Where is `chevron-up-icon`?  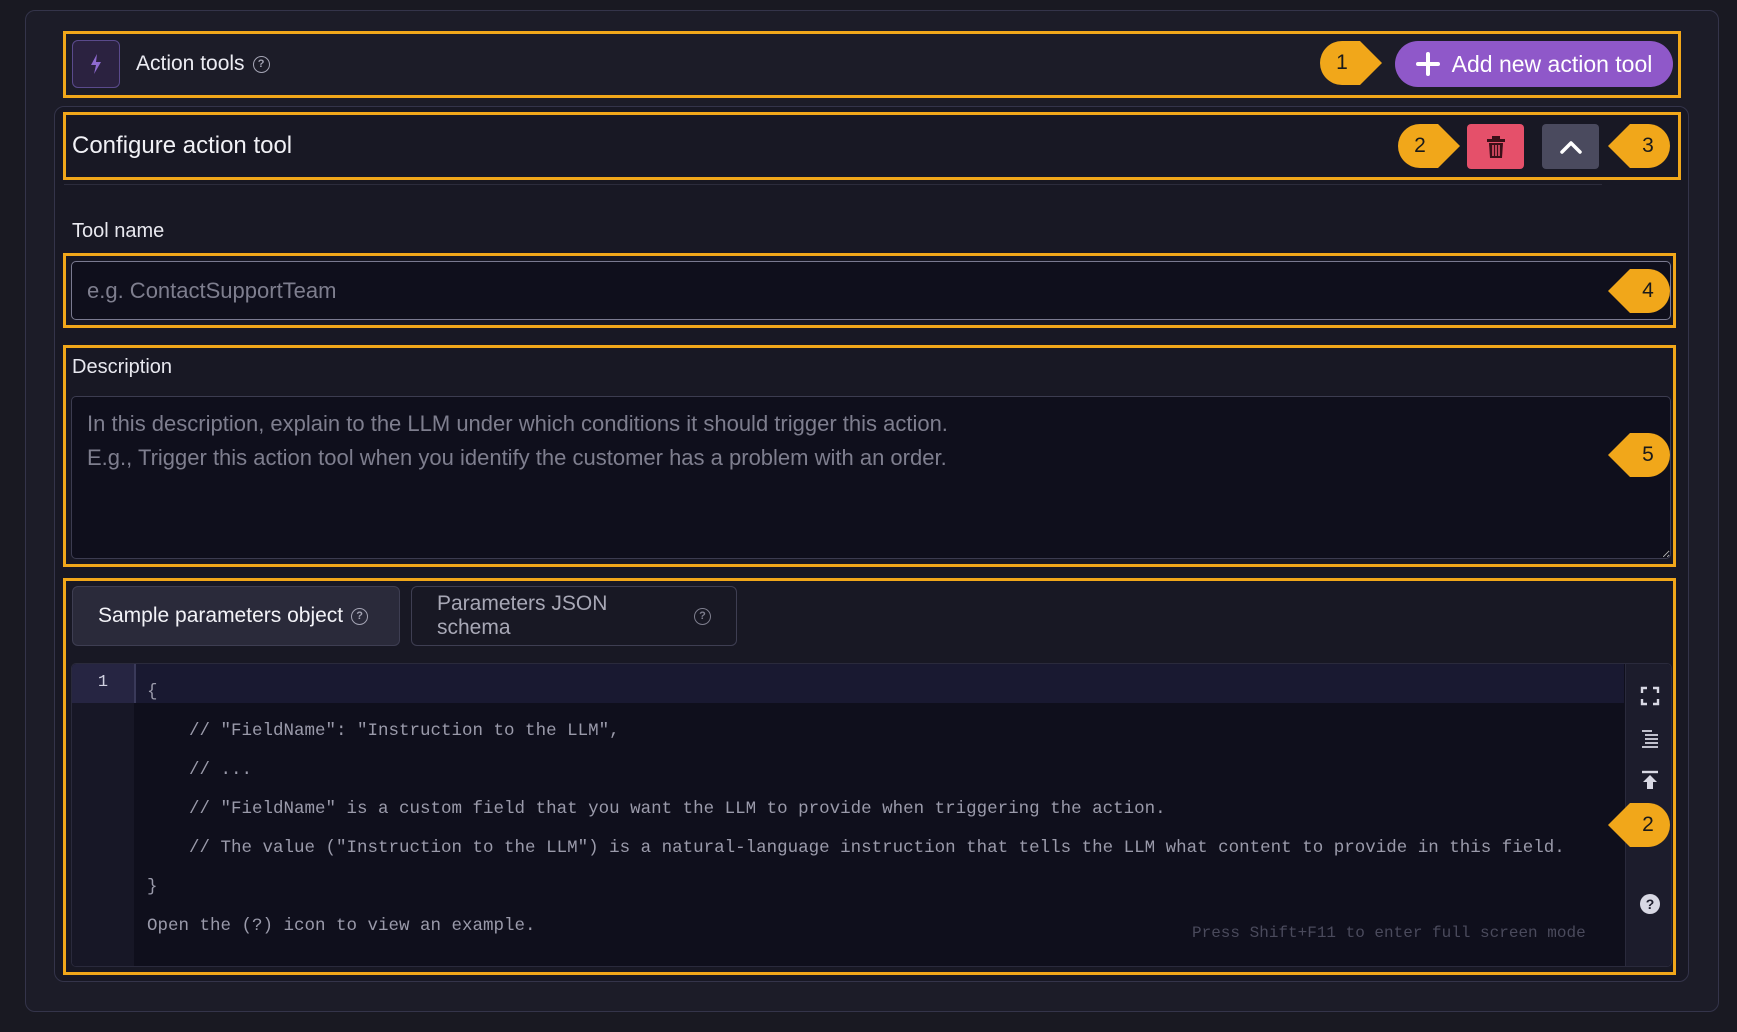 chevron-up-icon is located at coordinates (1570, 147).